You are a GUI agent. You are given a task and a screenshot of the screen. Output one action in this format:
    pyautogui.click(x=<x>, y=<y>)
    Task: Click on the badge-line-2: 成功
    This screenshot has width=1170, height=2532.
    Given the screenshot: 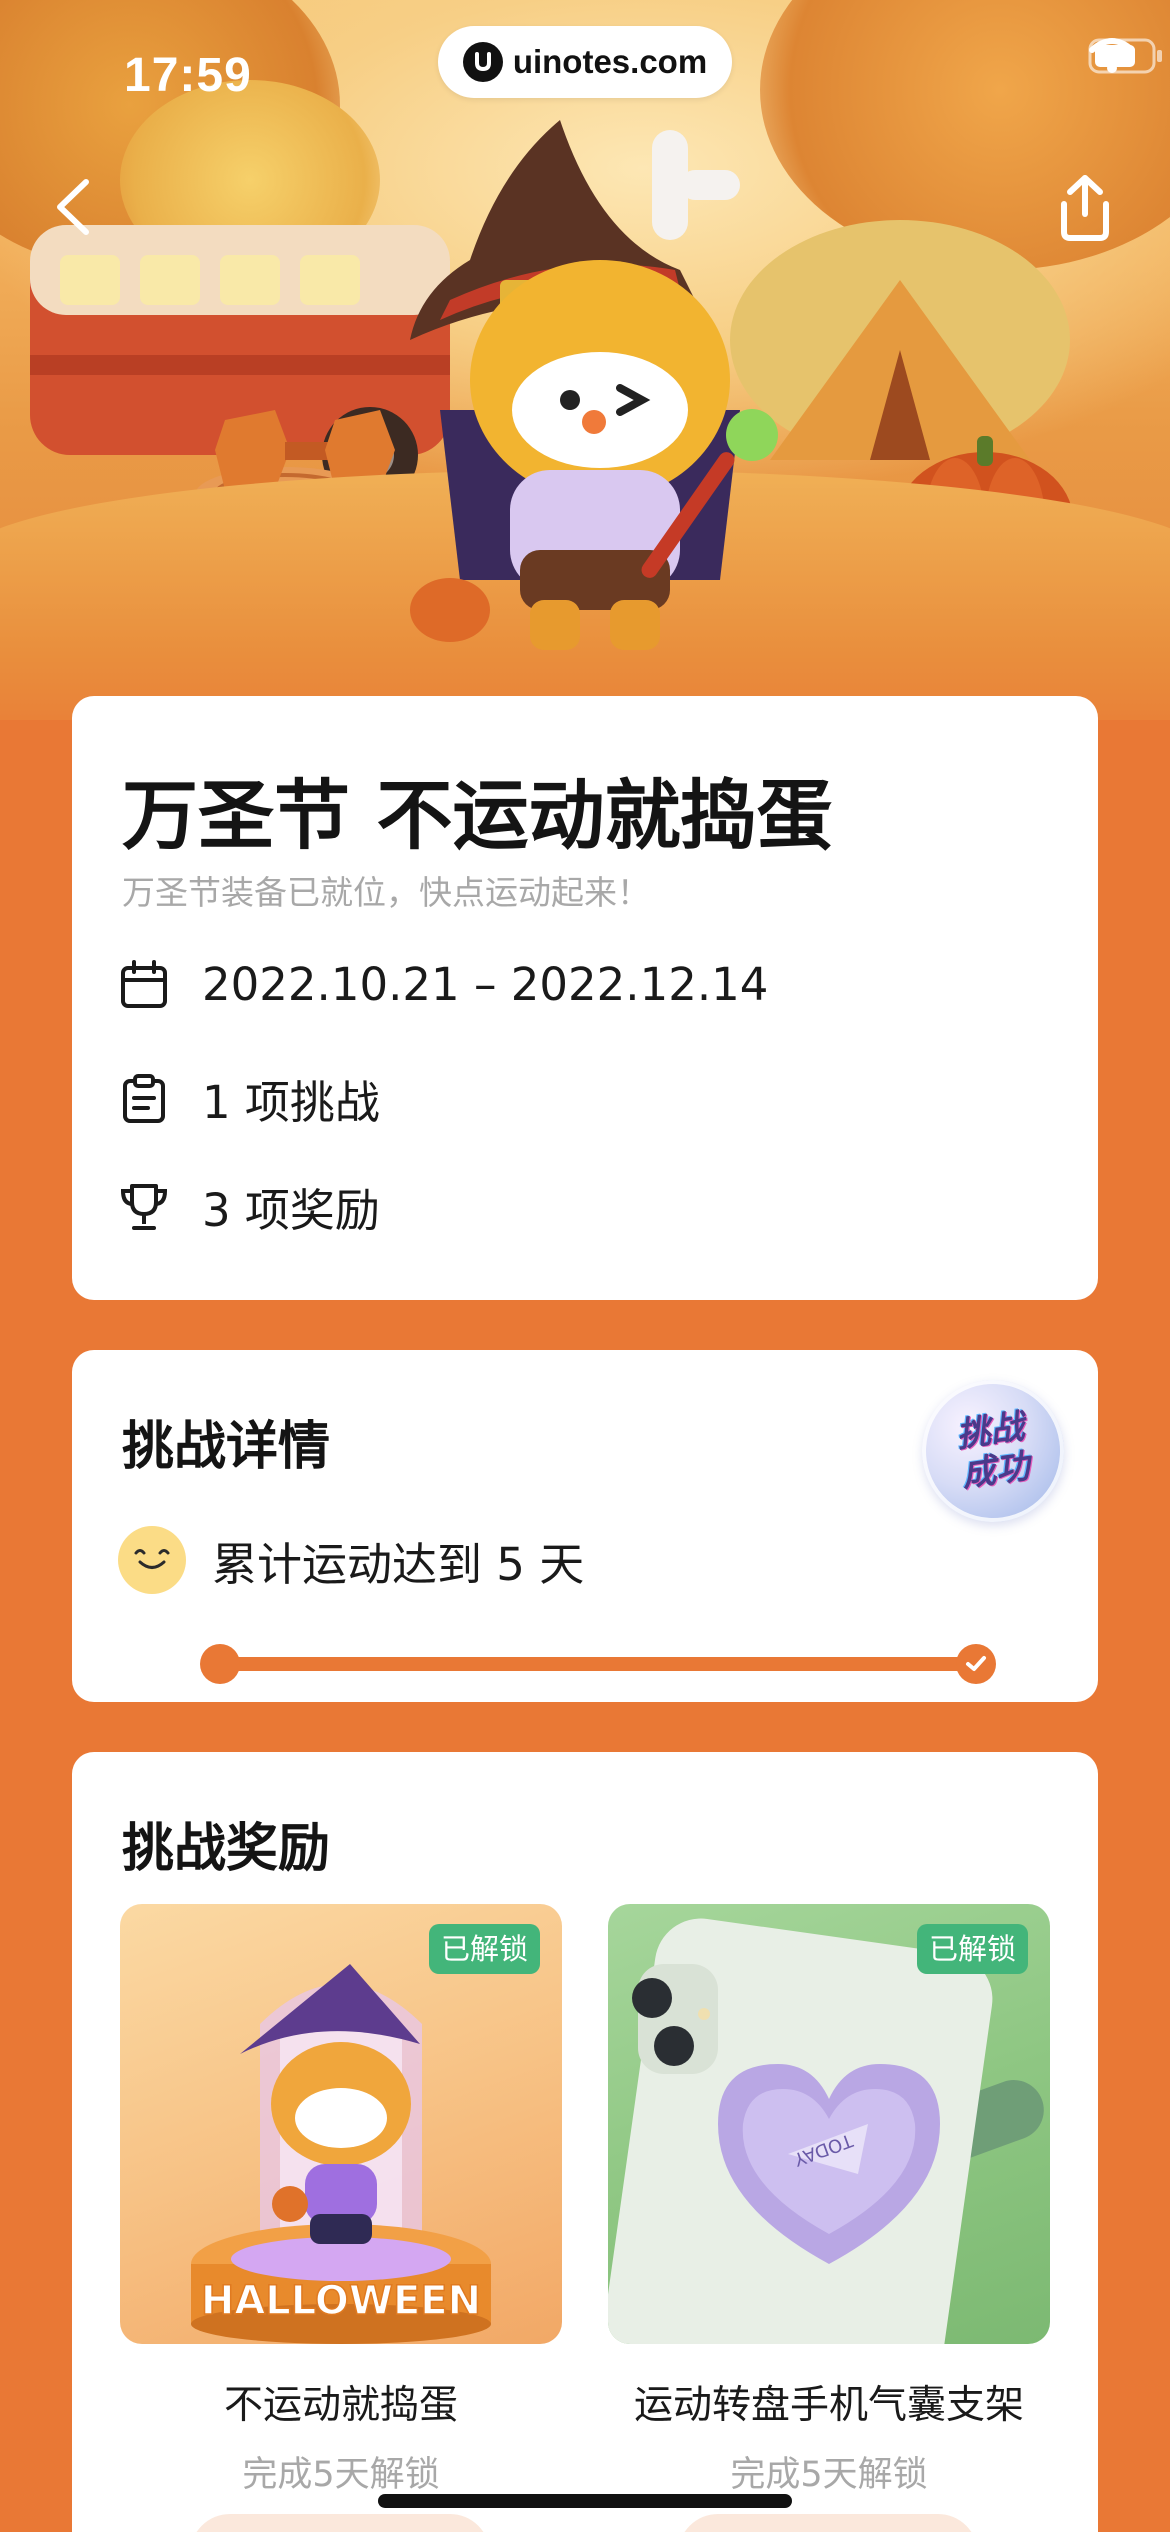 What is the action you would take?
    pyautogui.click(x=996, y=1471)
    